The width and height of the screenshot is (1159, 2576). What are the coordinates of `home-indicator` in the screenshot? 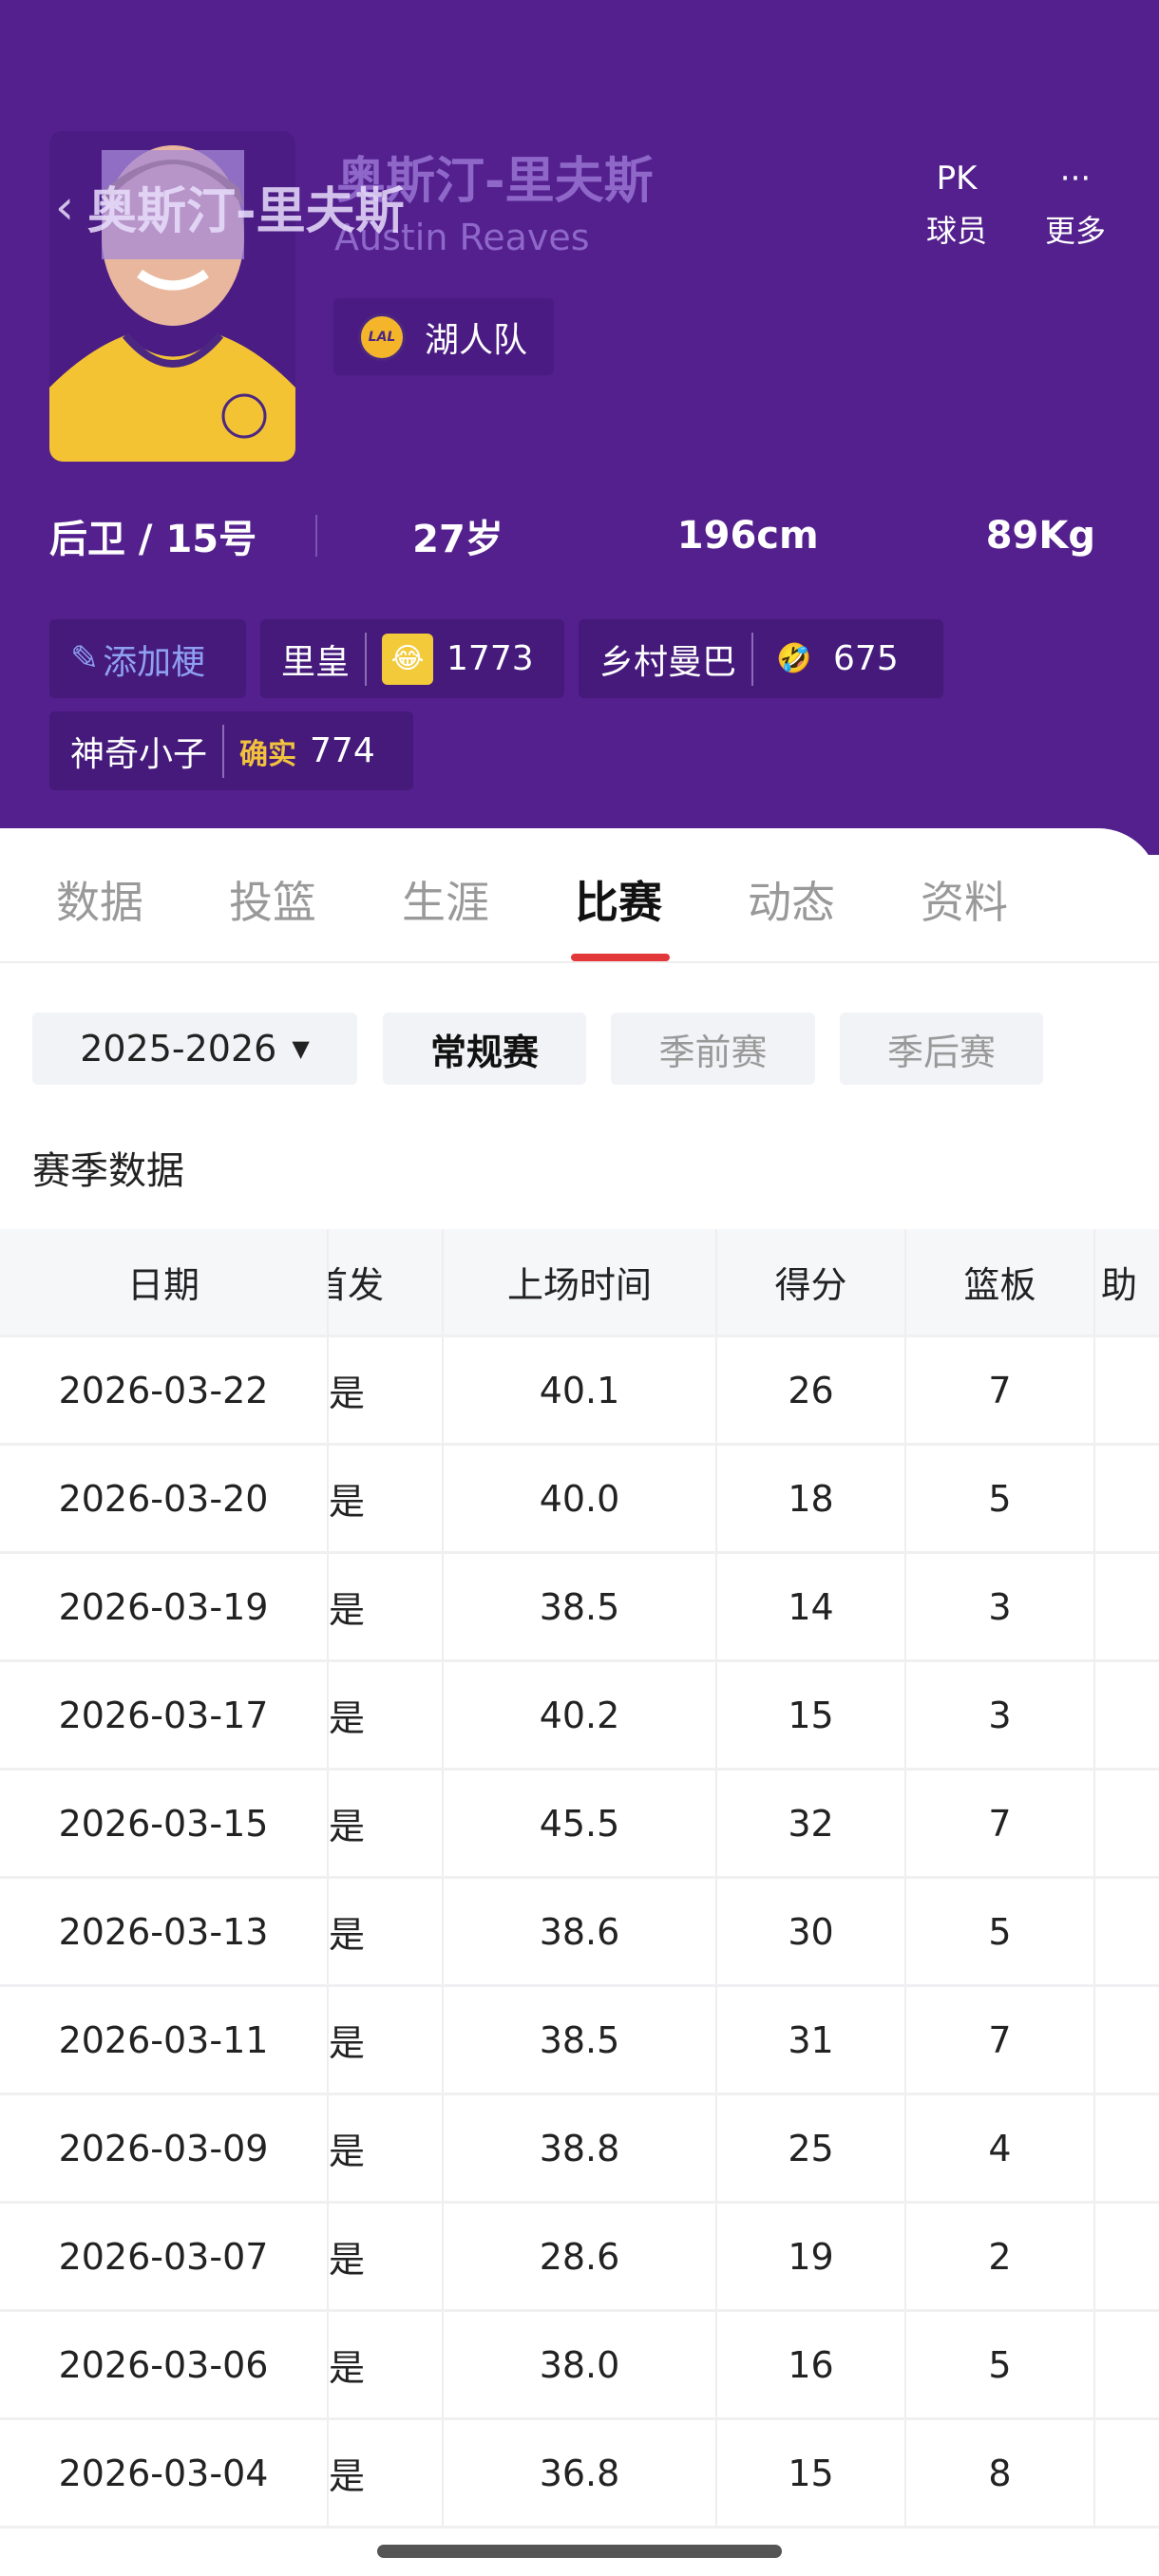 It's located at (579, 2551).